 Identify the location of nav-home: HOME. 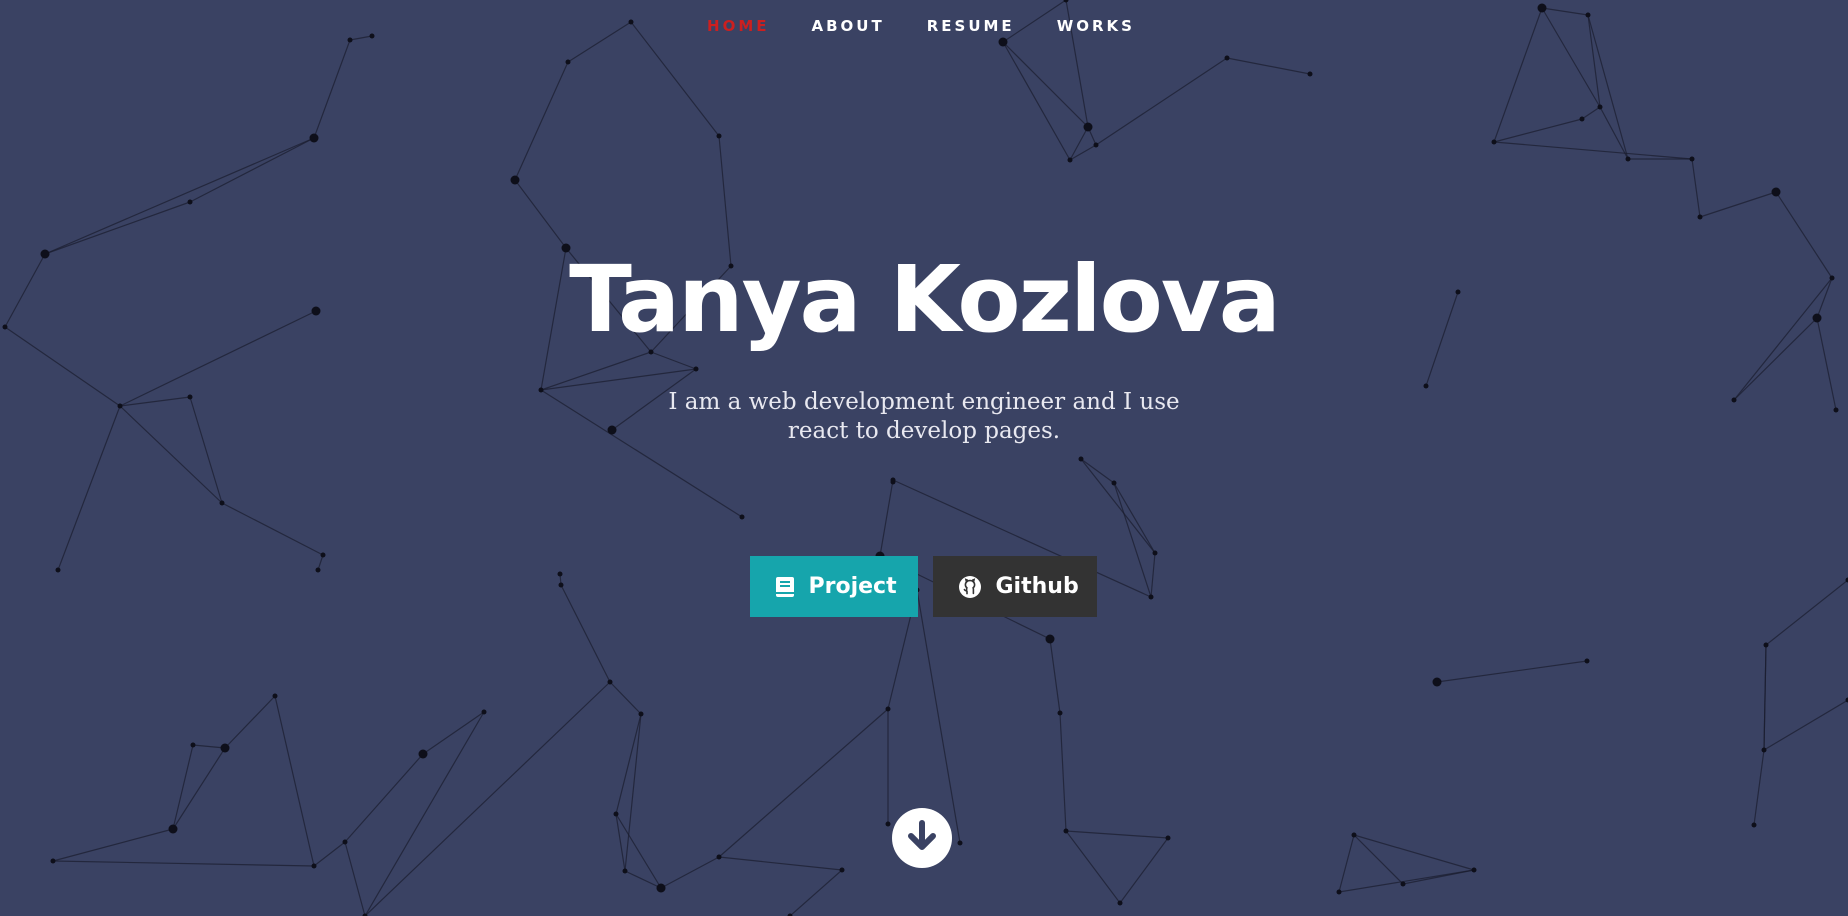
(738, 26).